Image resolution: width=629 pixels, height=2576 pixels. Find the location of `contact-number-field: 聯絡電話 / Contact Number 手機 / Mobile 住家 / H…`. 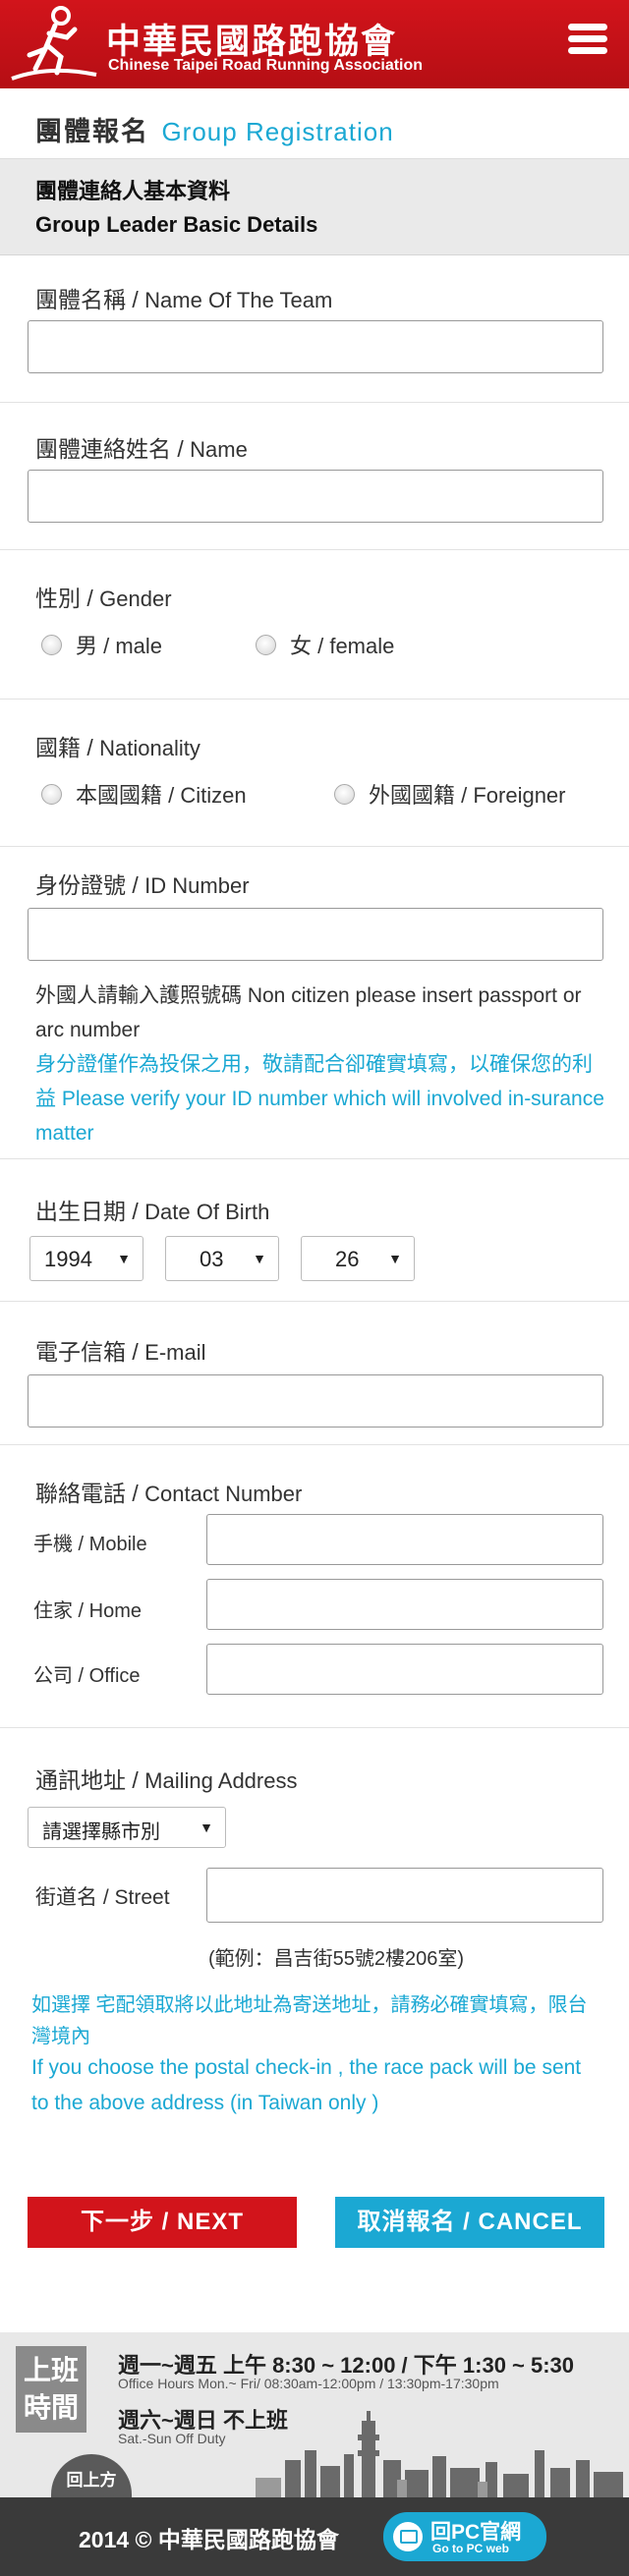

contact-number-field: 聯絡電話 / Contact Number 手機 / Mobile 住家 / H… is located at coordinates (314, 1586).